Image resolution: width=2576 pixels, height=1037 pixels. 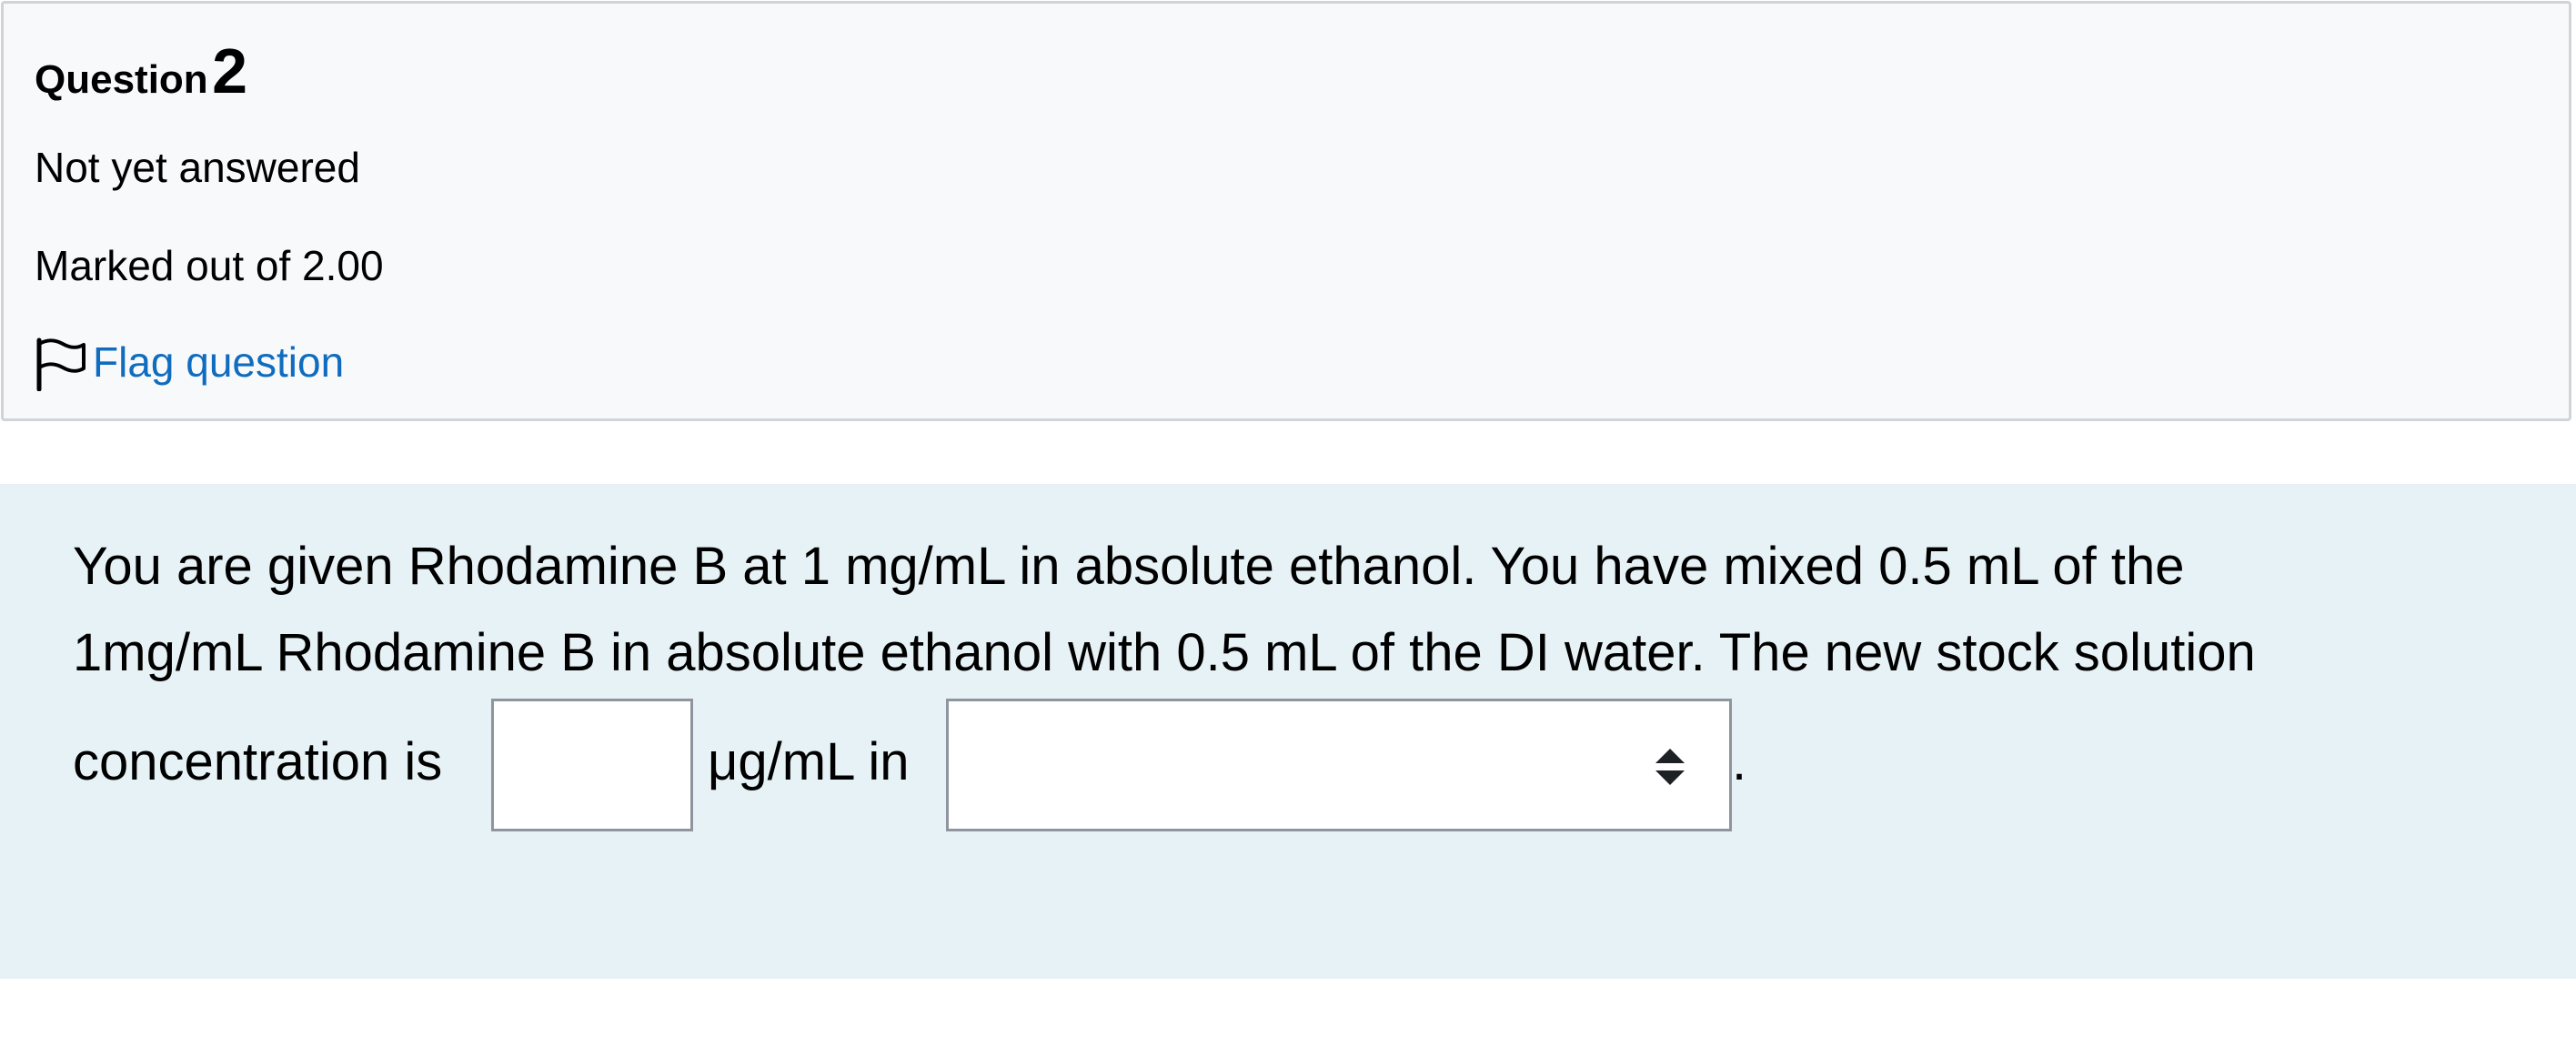 I want to click on solvent-select, so click(x=1339, y=765).